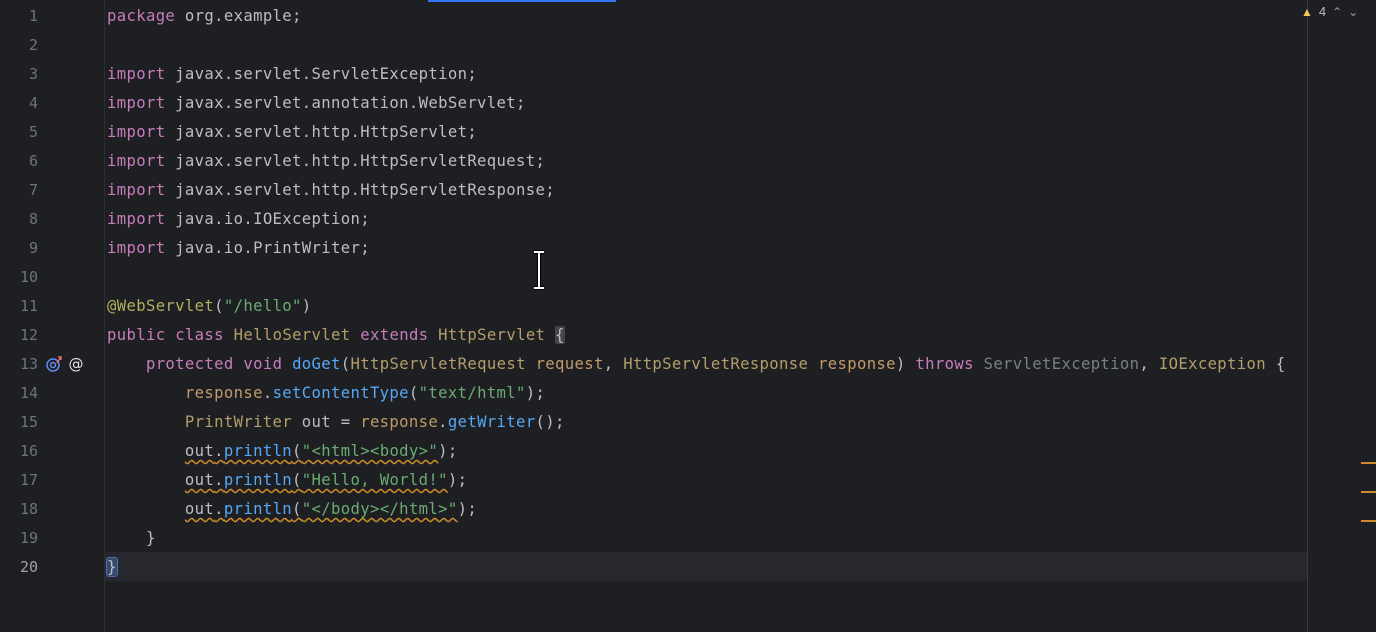 The width and height of the screenshot is (1376, 632). What do you see at coordinates (321, 74) in the screenshot?
I see `import-path: javax.servlet.ServletException;` at bounding box center [321, 74].